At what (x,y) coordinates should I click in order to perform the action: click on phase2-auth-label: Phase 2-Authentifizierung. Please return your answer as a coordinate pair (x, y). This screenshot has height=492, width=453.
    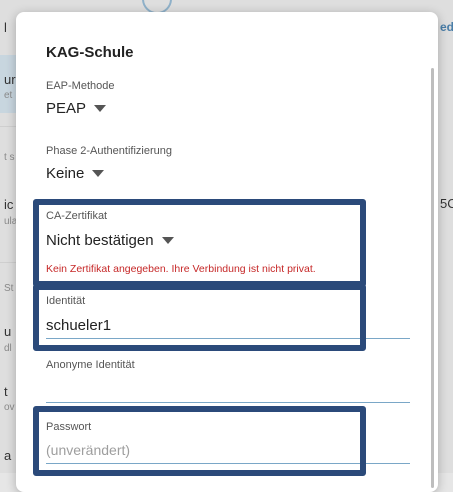
    Looking at the image, I should click on (109, 151).